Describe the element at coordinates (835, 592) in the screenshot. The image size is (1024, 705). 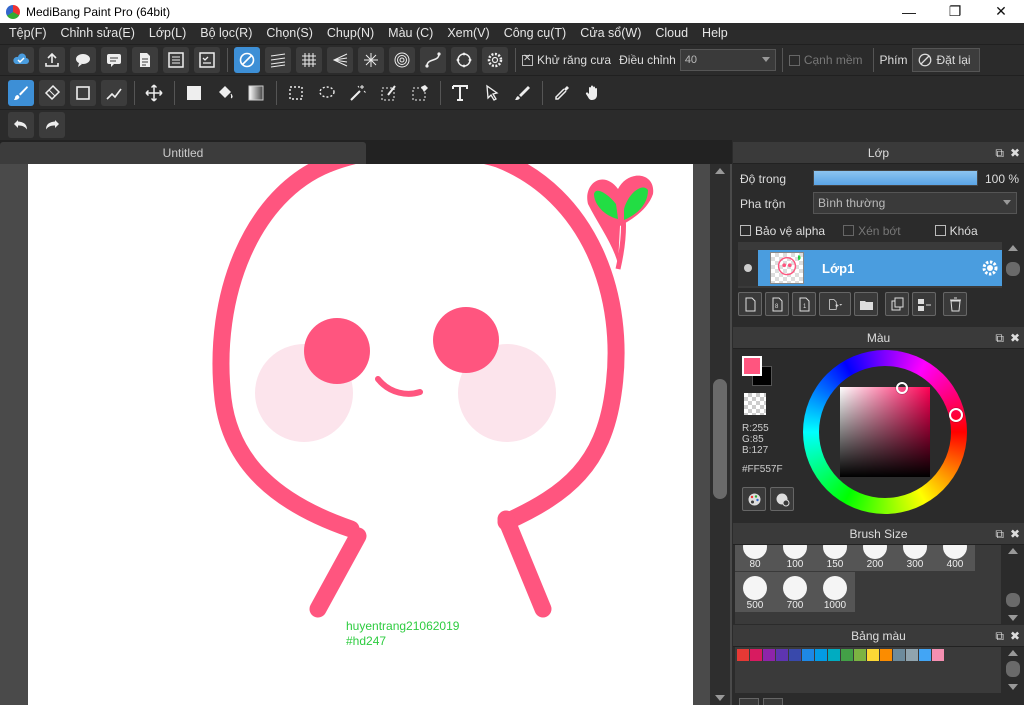
I see `brush-size-cell: 1000` at that location.